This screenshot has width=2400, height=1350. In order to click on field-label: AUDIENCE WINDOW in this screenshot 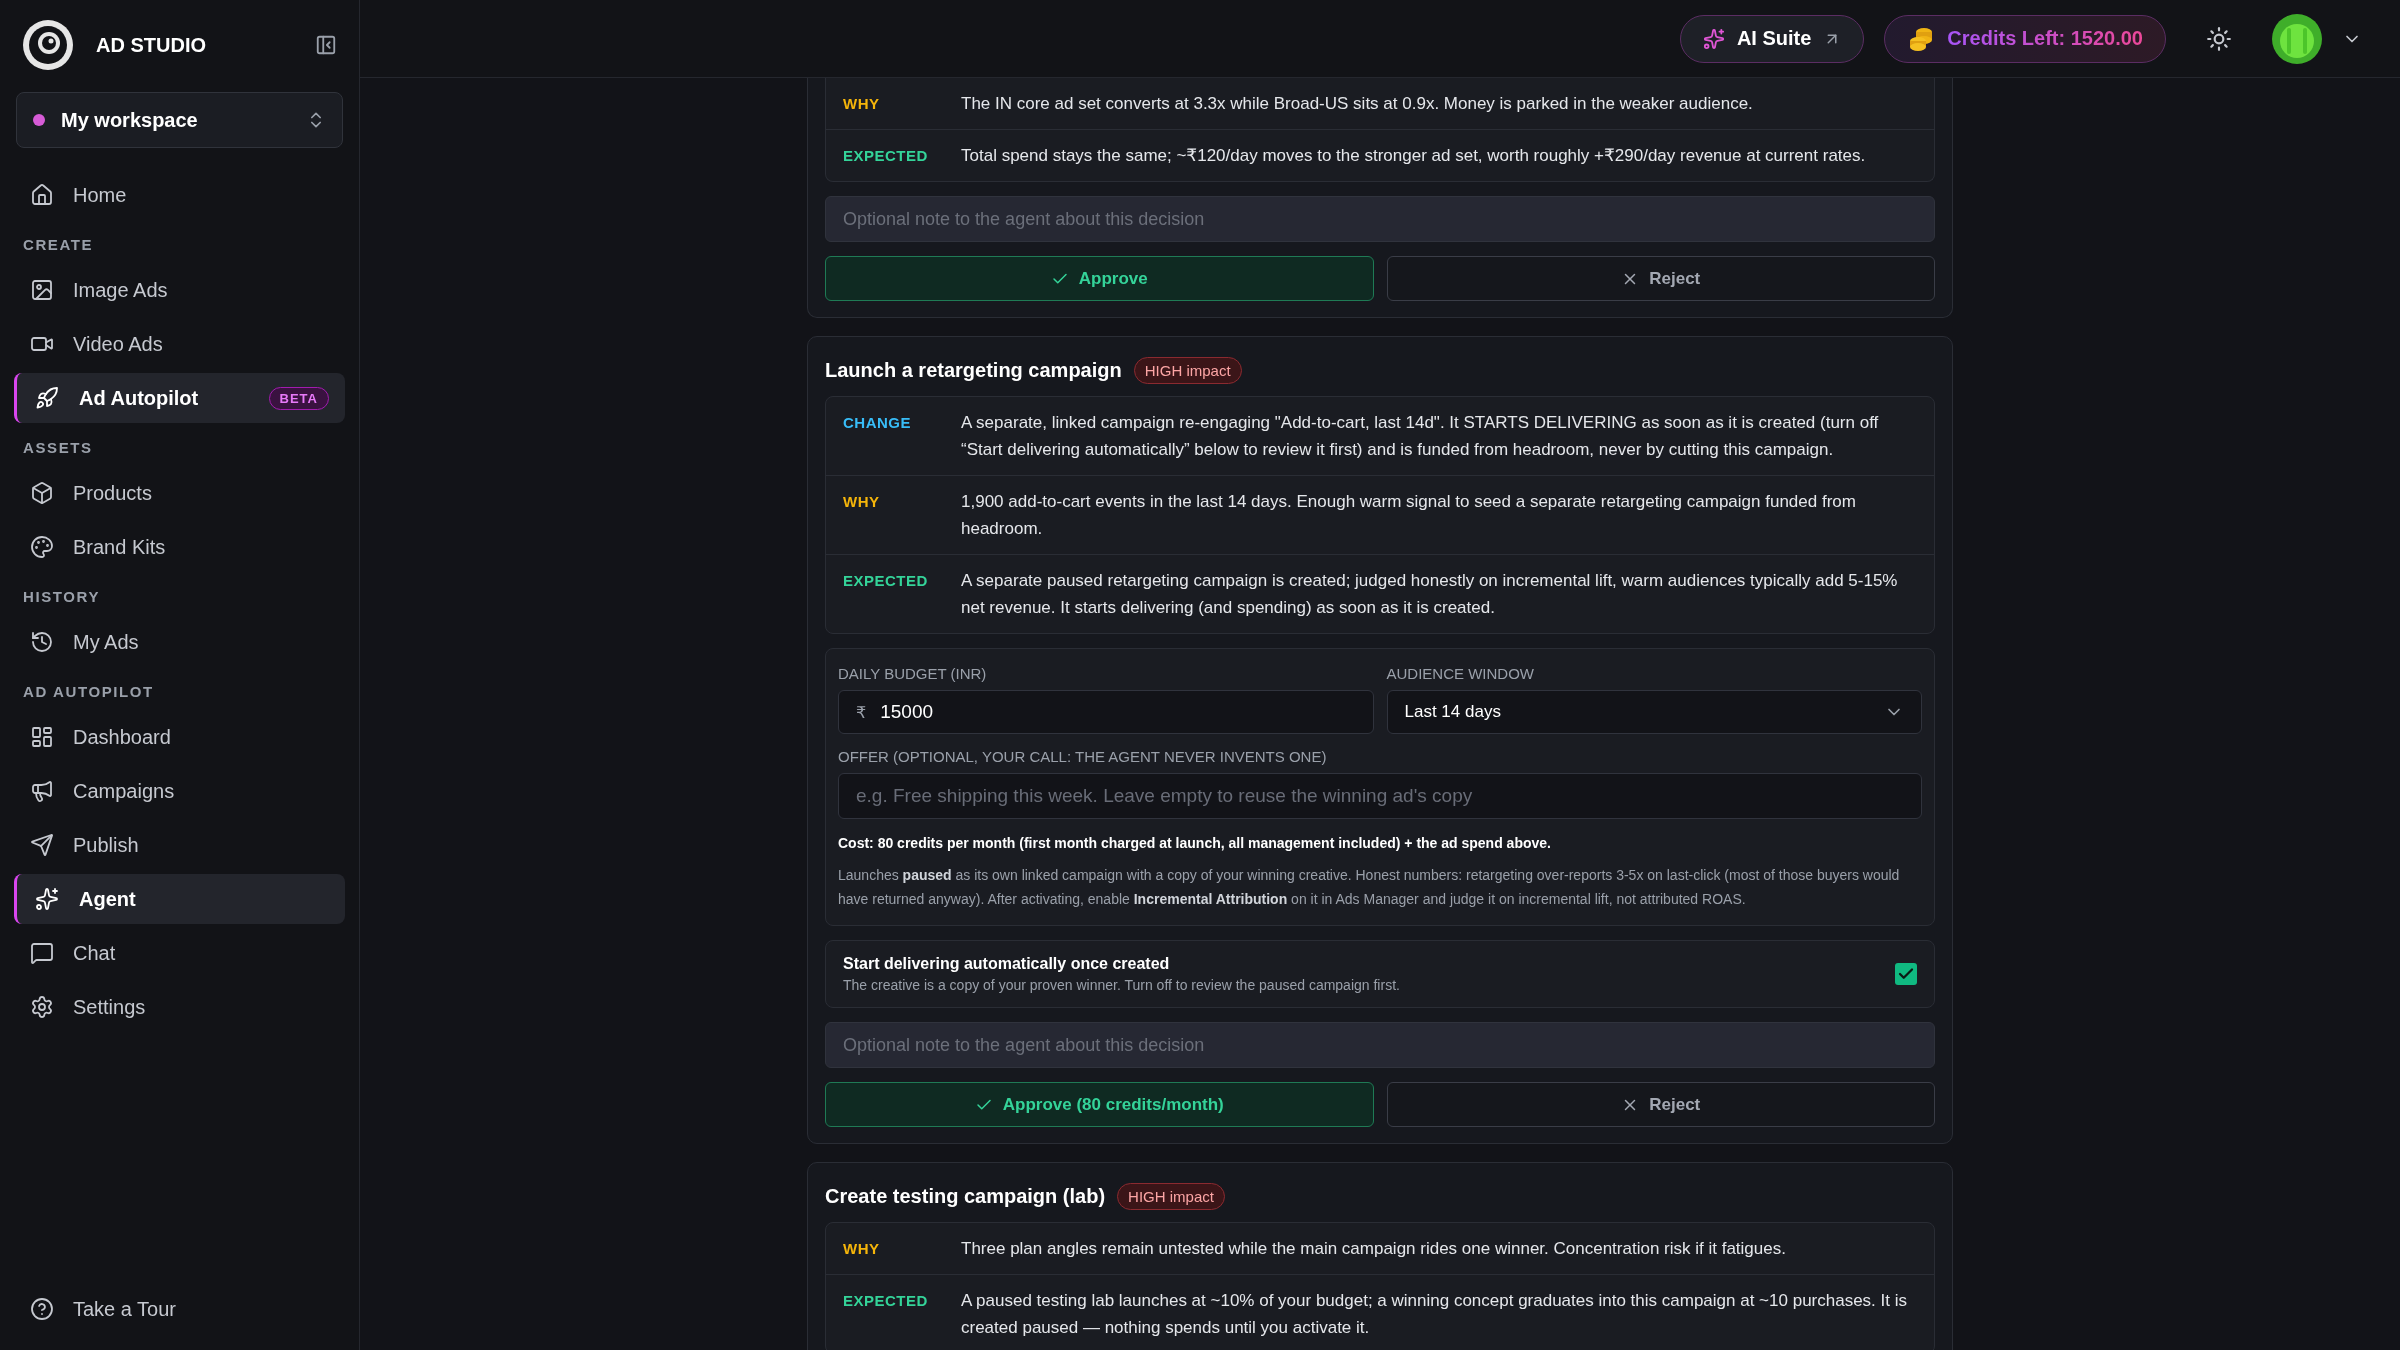, I will do `click(1460, 673)`.